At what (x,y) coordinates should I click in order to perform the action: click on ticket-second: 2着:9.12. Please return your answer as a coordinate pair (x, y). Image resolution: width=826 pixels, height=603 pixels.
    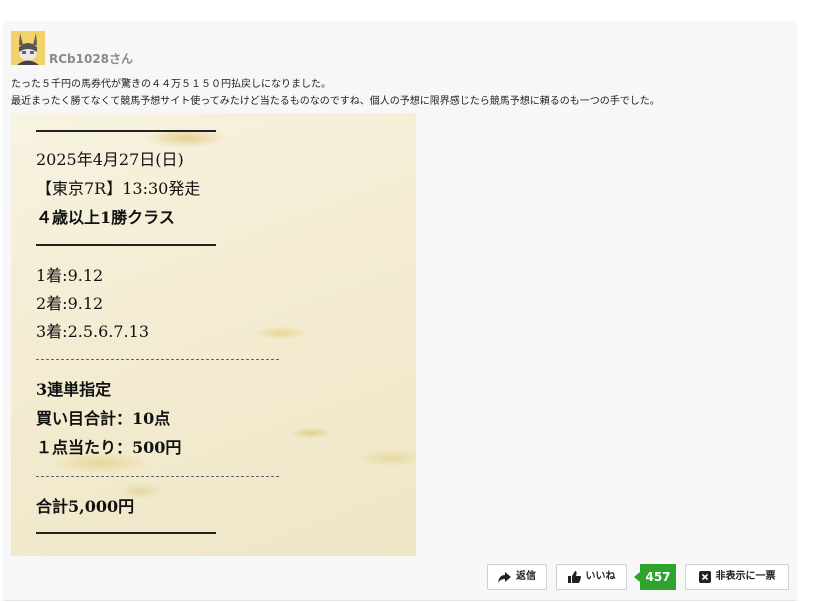
    Looking at the image, I should click on (70, 303).